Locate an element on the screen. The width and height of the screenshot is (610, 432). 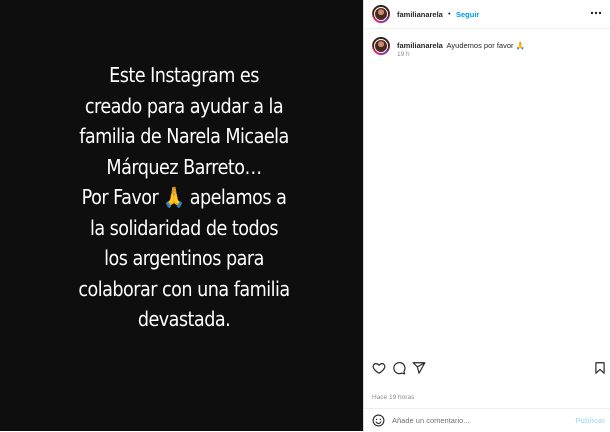
post-text-line: devastada. is located at coordinates (184, 319).